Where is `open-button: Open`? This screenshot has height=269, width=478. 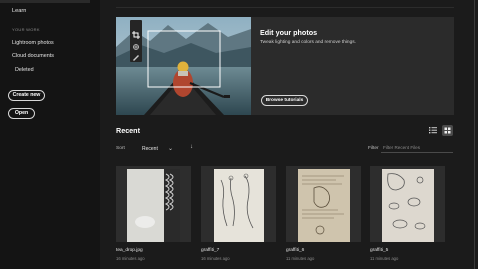
open-button: Open is located at coordinates (21, 113).